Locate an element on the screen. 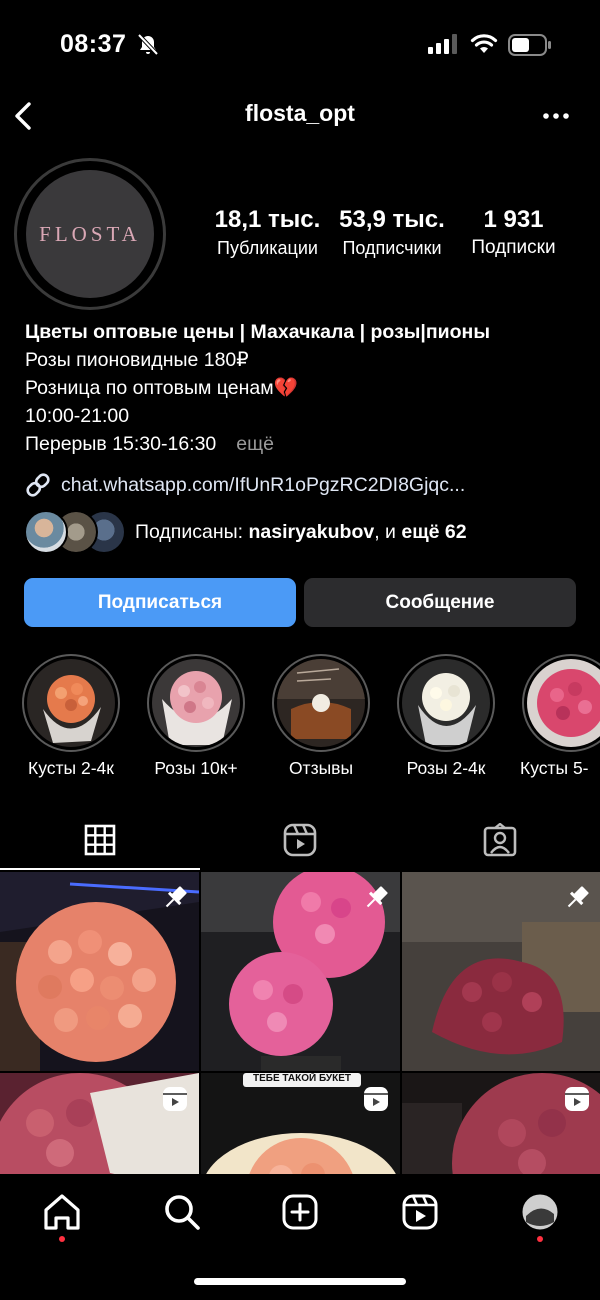 The image size is (600, 1300). status-time: 08:37 is located at coordinates (93, 44).